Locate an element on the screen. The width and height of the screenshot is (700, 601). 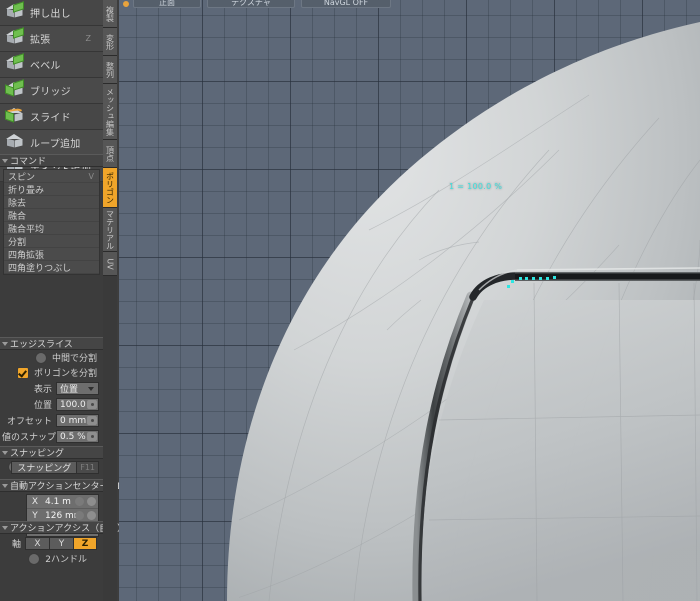
vtab-material: マテリアル is located at coordinates (110, 230).